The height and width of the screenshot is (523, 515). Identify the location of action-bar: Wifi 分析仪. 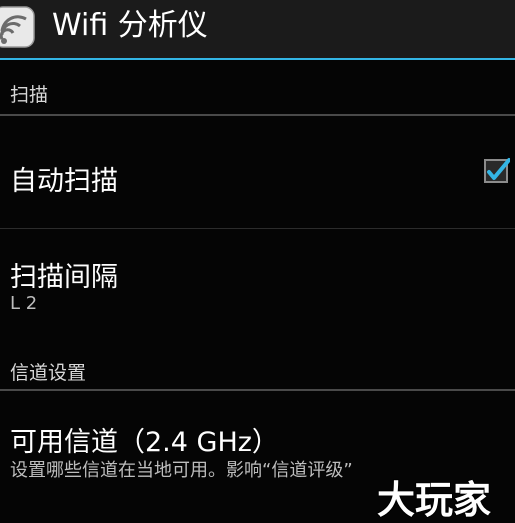
(257, 29).